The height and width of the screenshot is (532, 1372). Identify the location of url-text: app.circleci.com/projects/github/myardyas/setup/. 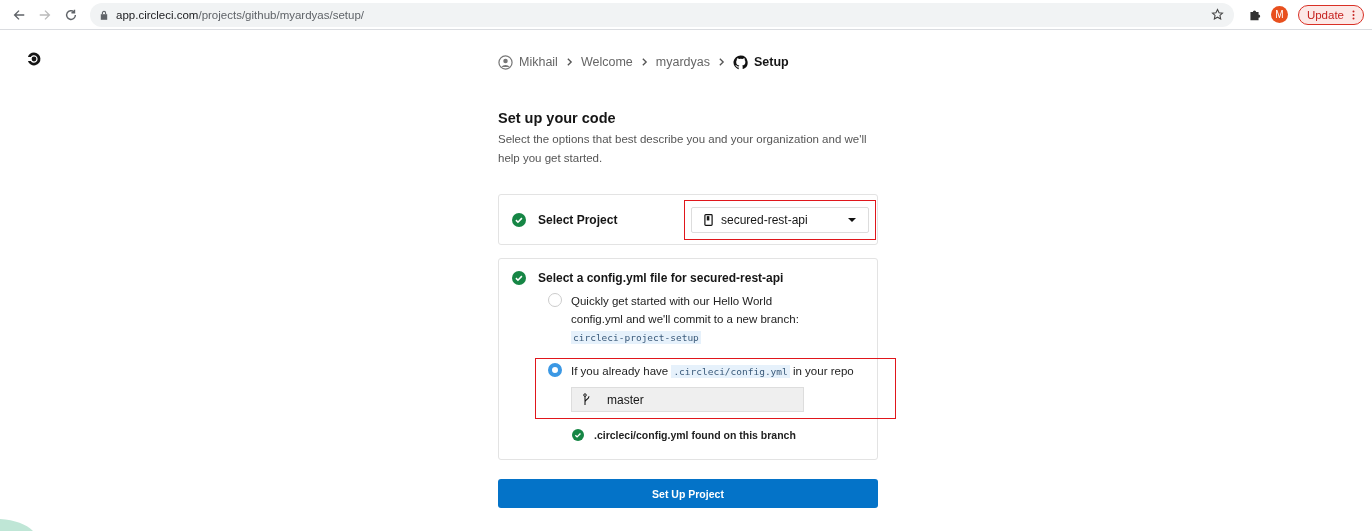
(240, 14).